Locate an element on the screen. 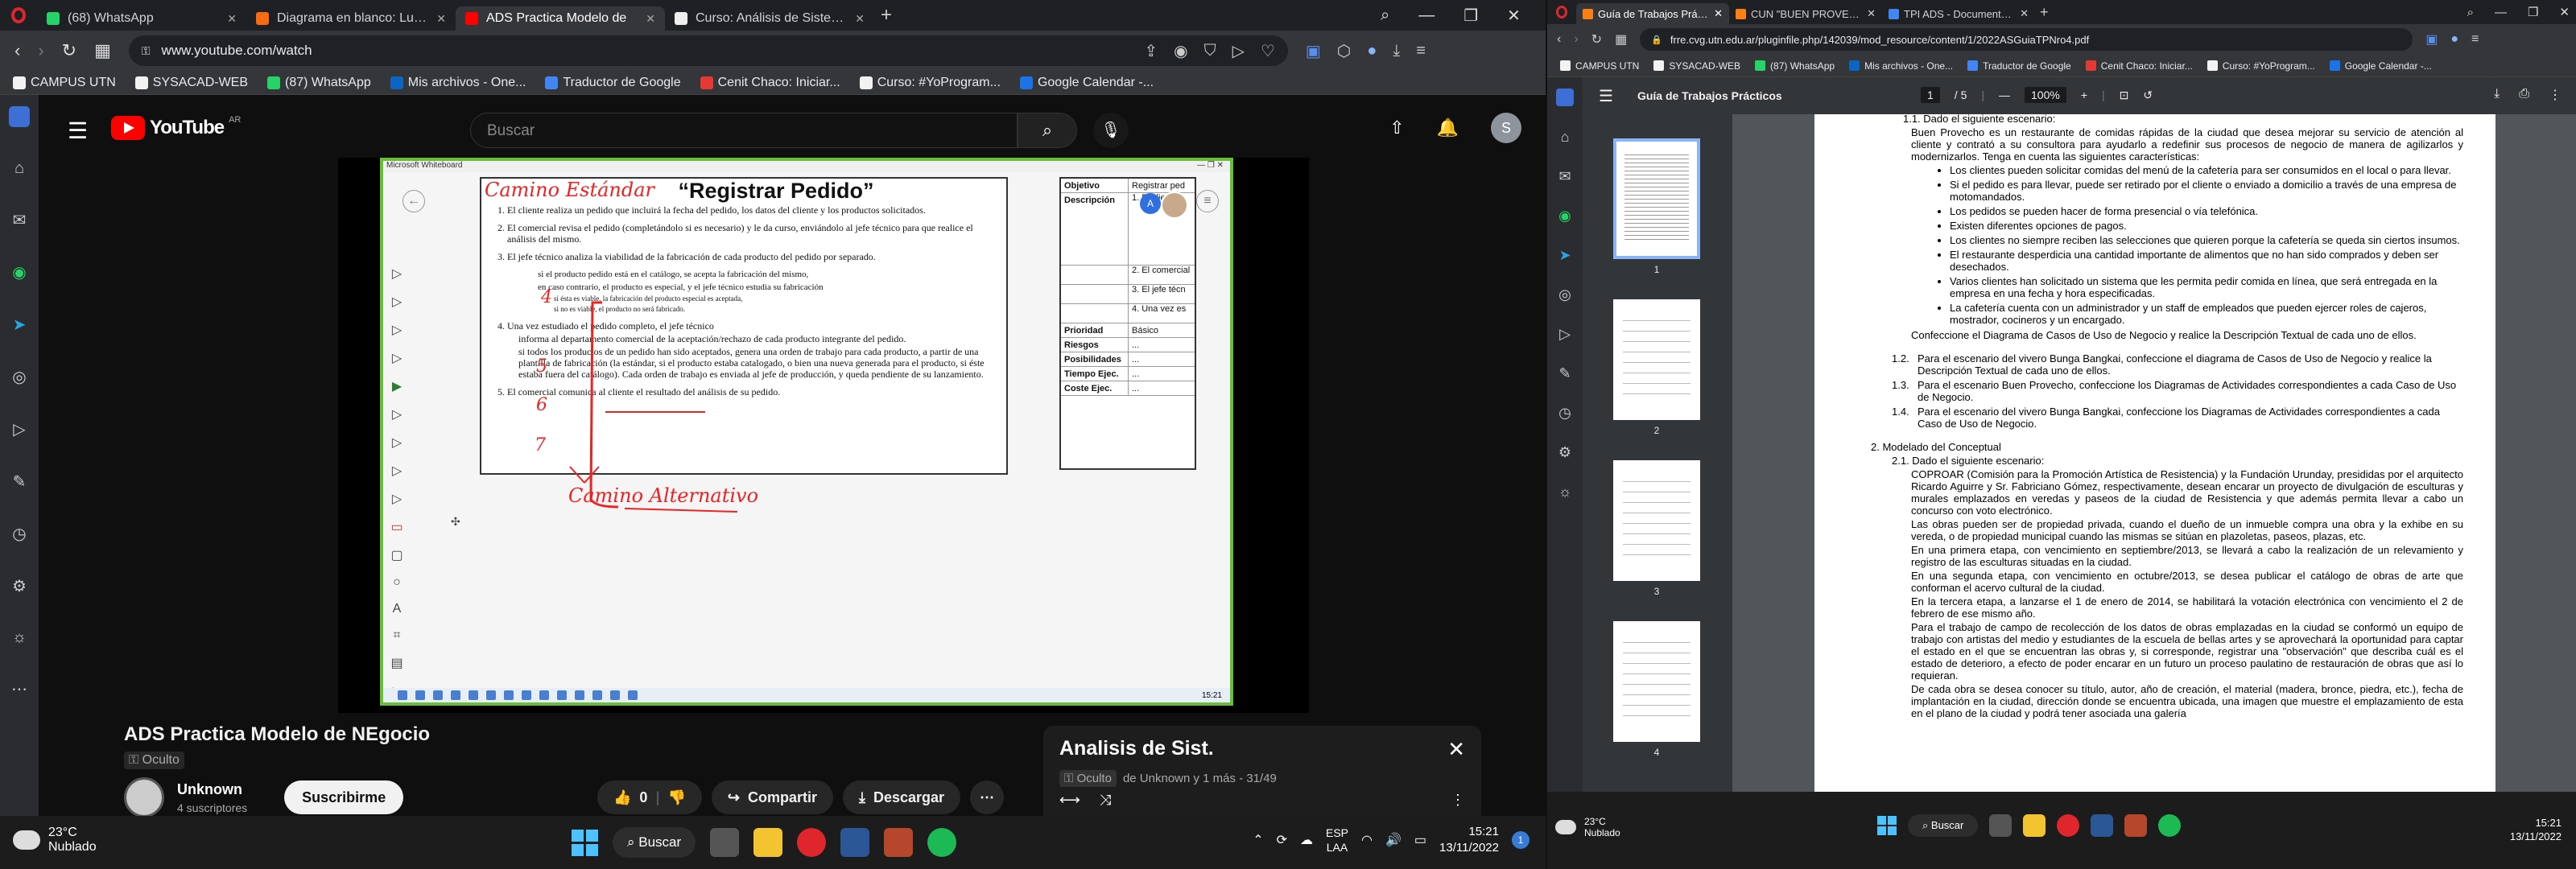 This screenshot has height=869, width=2576. zoom-input: 100% is located at coordinates (2045, 95).